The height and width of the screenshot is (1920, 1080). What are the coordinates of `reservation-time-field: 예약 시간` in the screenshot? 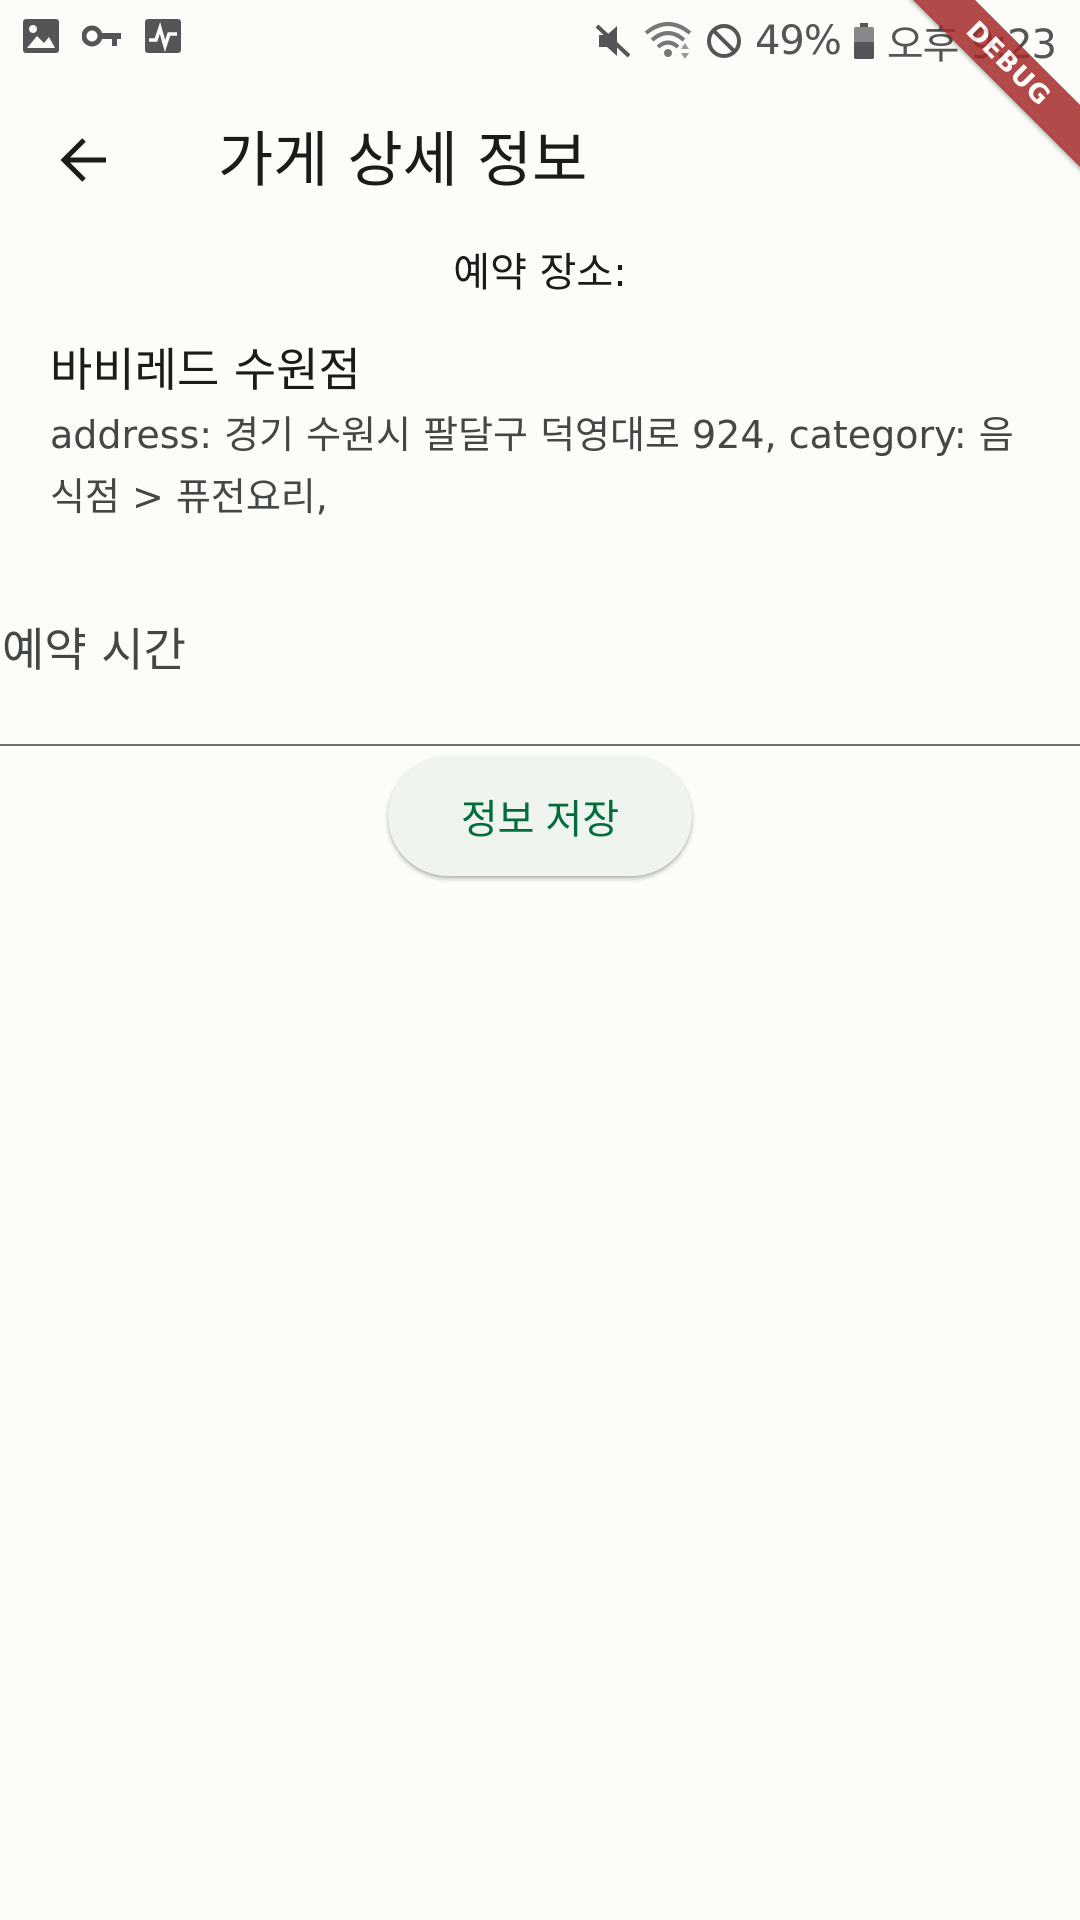 It's located at (540, 678).